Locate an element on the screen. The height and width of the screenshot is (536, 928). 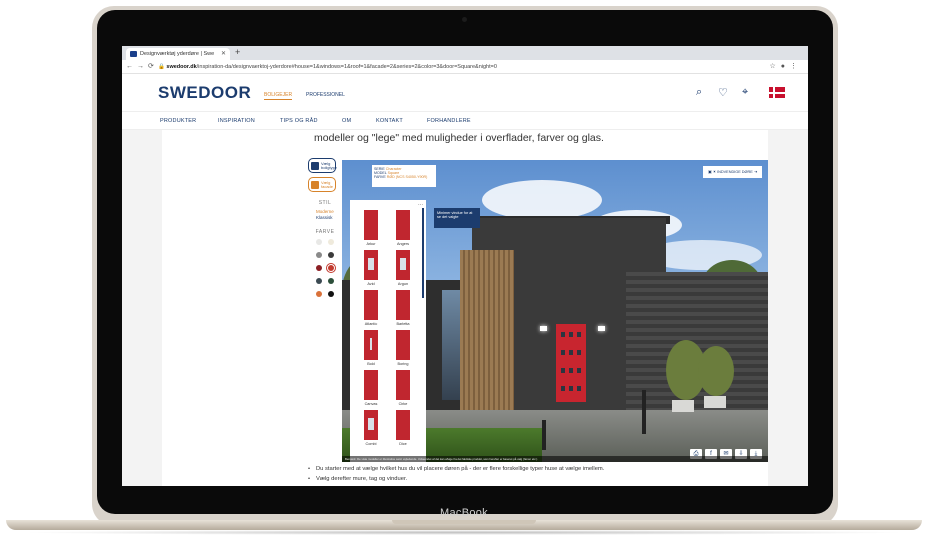
picker-scrollbar is located at coordinates (423, 253).